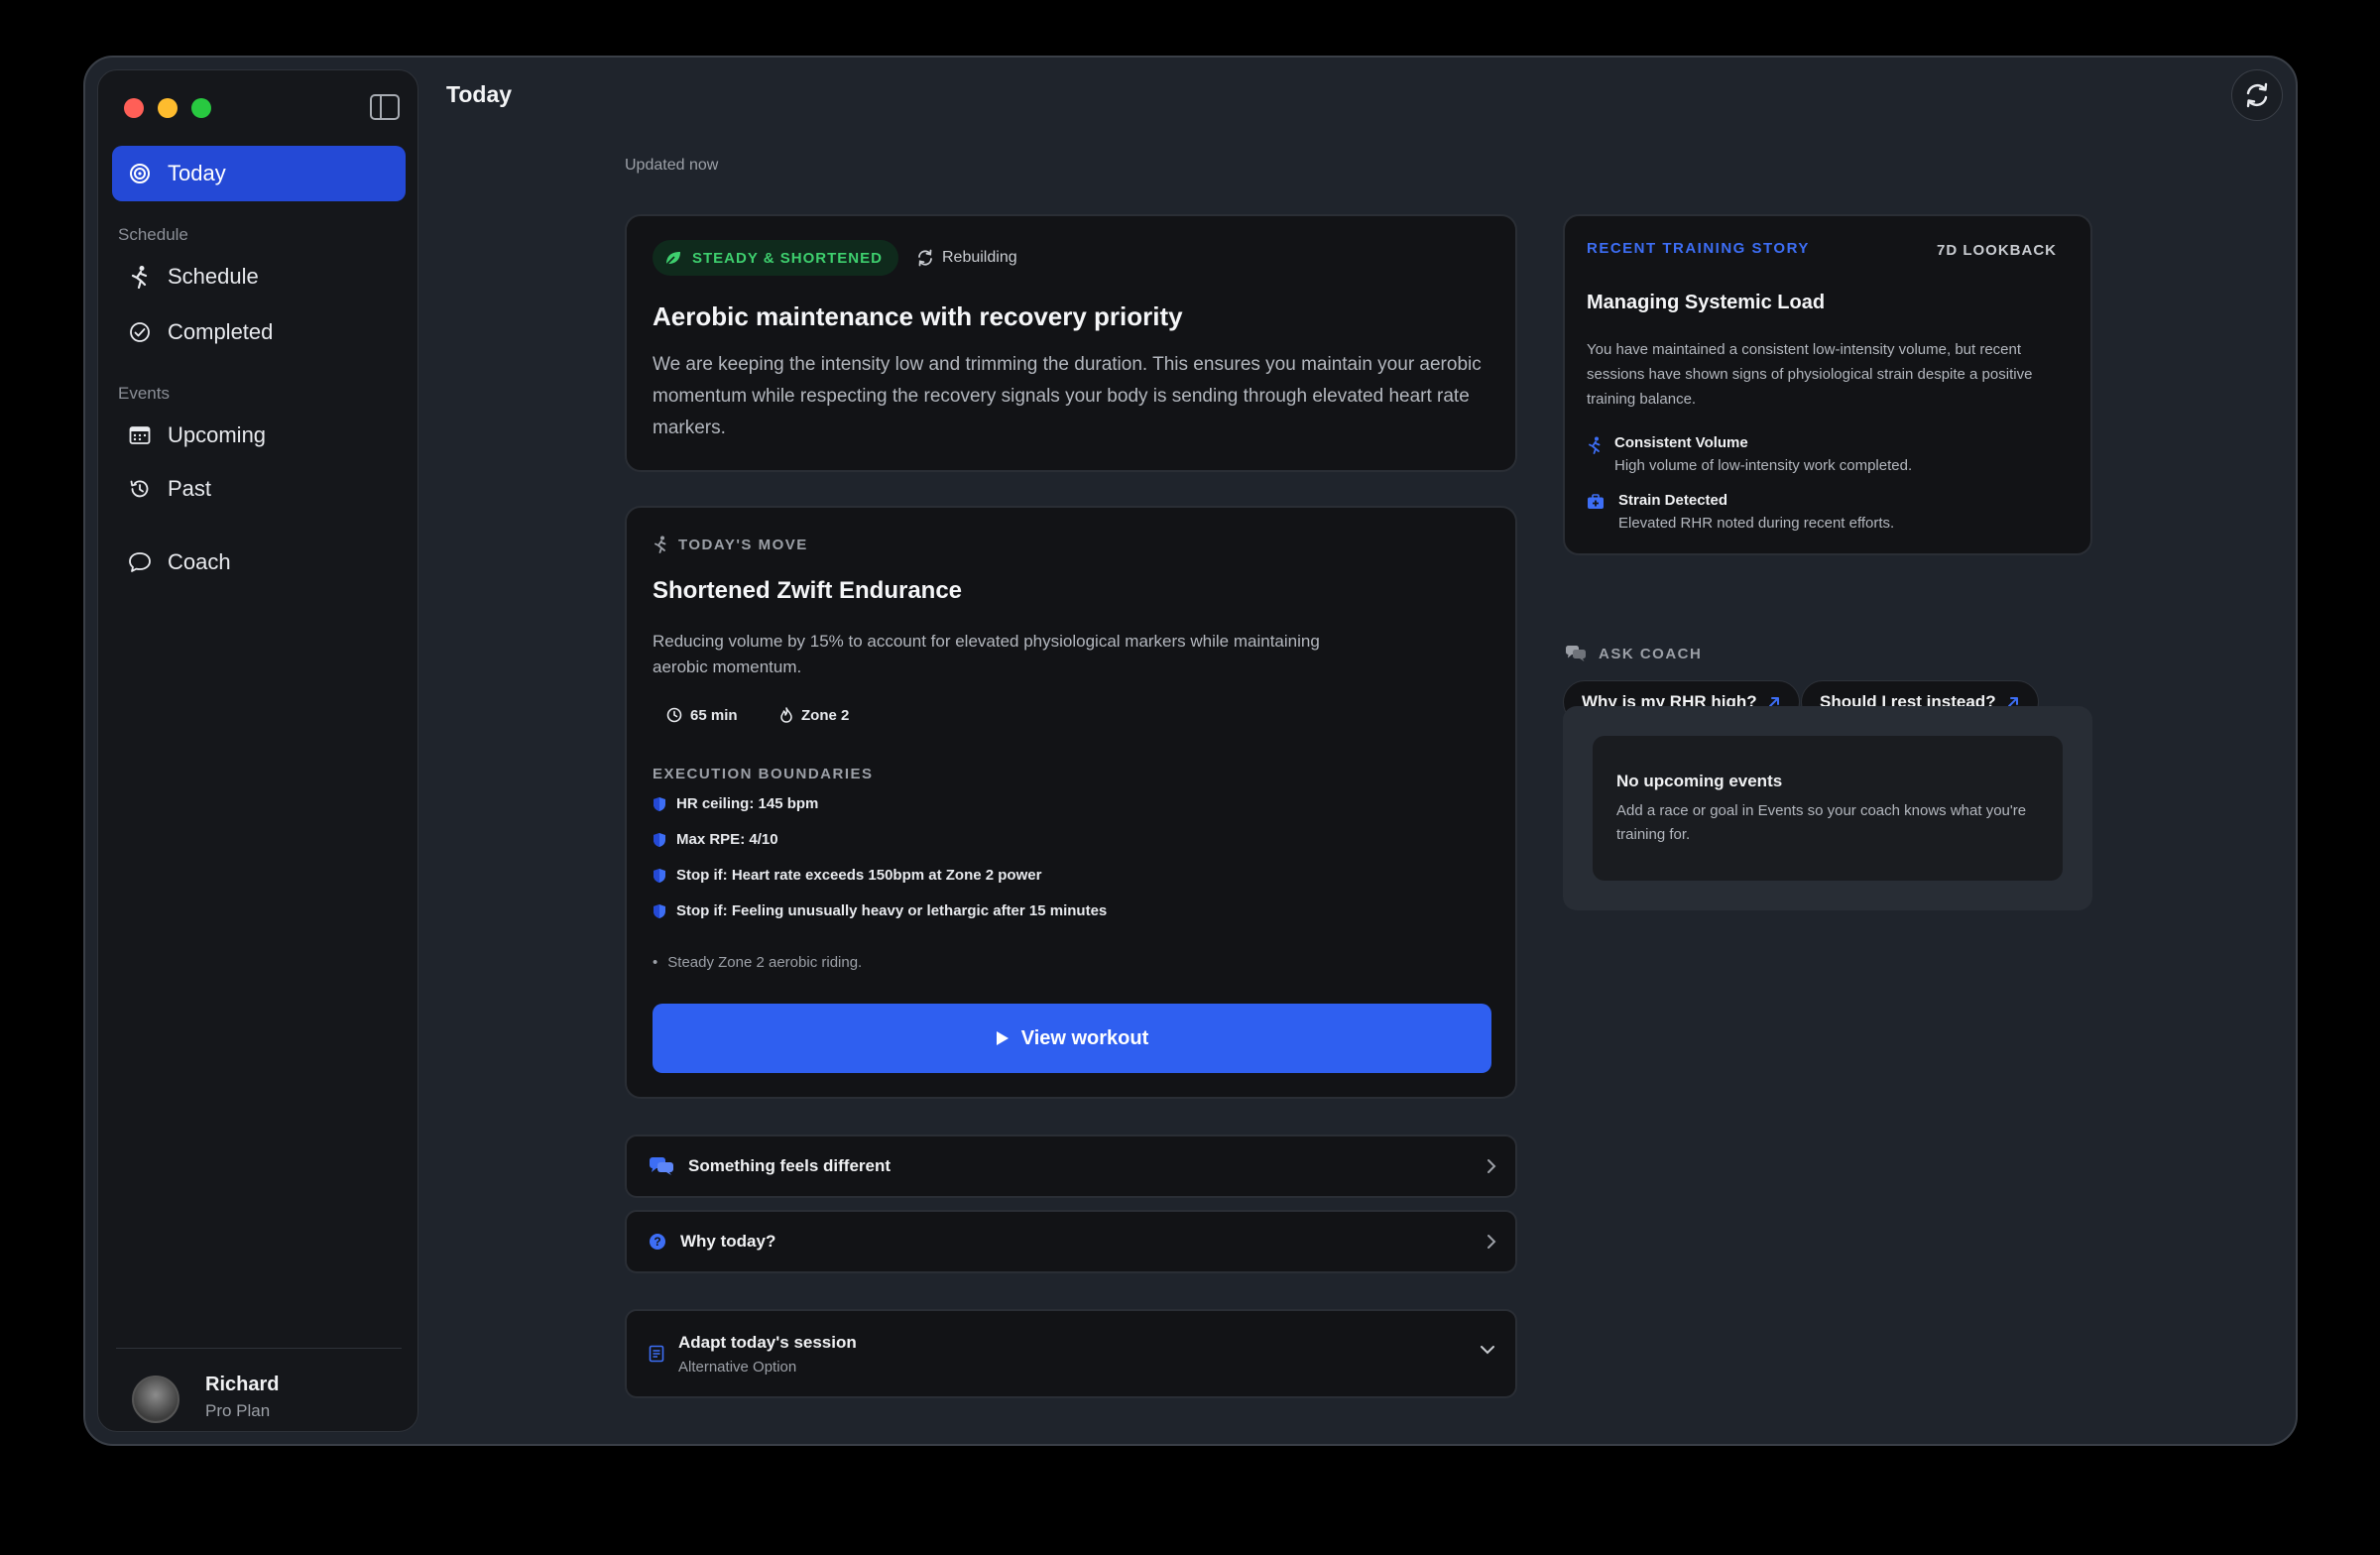 The height and width of the screenshot is (1555, 2380). I want to click on status-badge: STEADY & SHORTENED, so click(775, 258).